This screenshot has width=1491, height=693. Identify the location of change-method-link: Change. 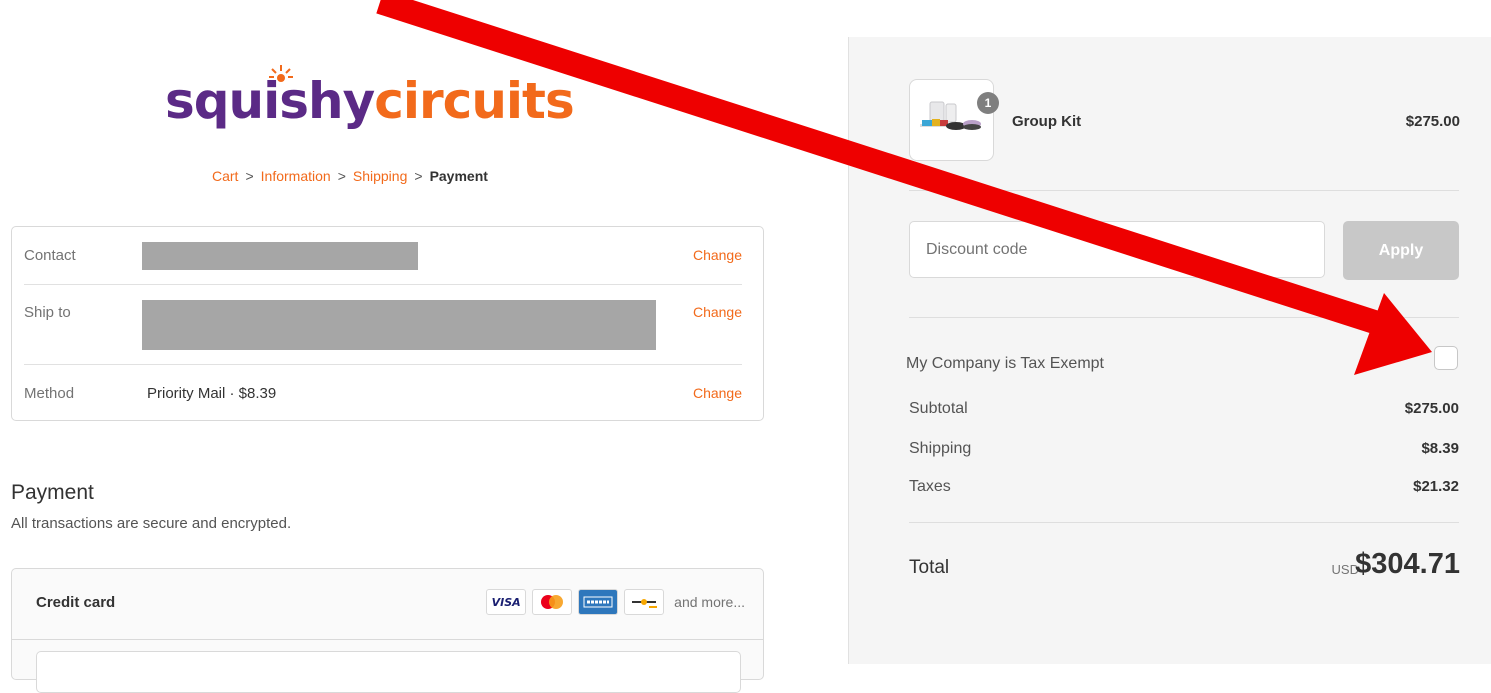
(717, 393).